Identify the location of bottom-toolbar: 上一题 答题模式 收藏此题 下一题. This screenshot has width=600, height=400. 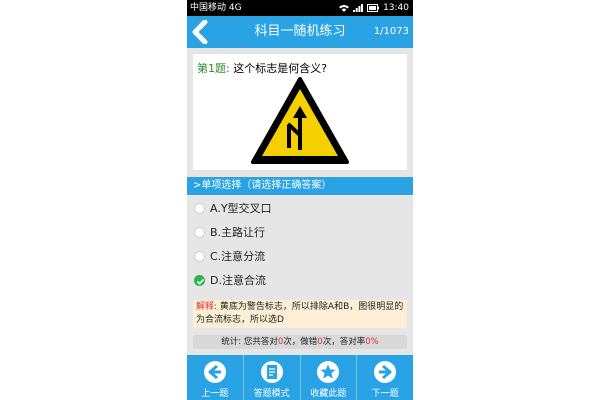
(300, 377).